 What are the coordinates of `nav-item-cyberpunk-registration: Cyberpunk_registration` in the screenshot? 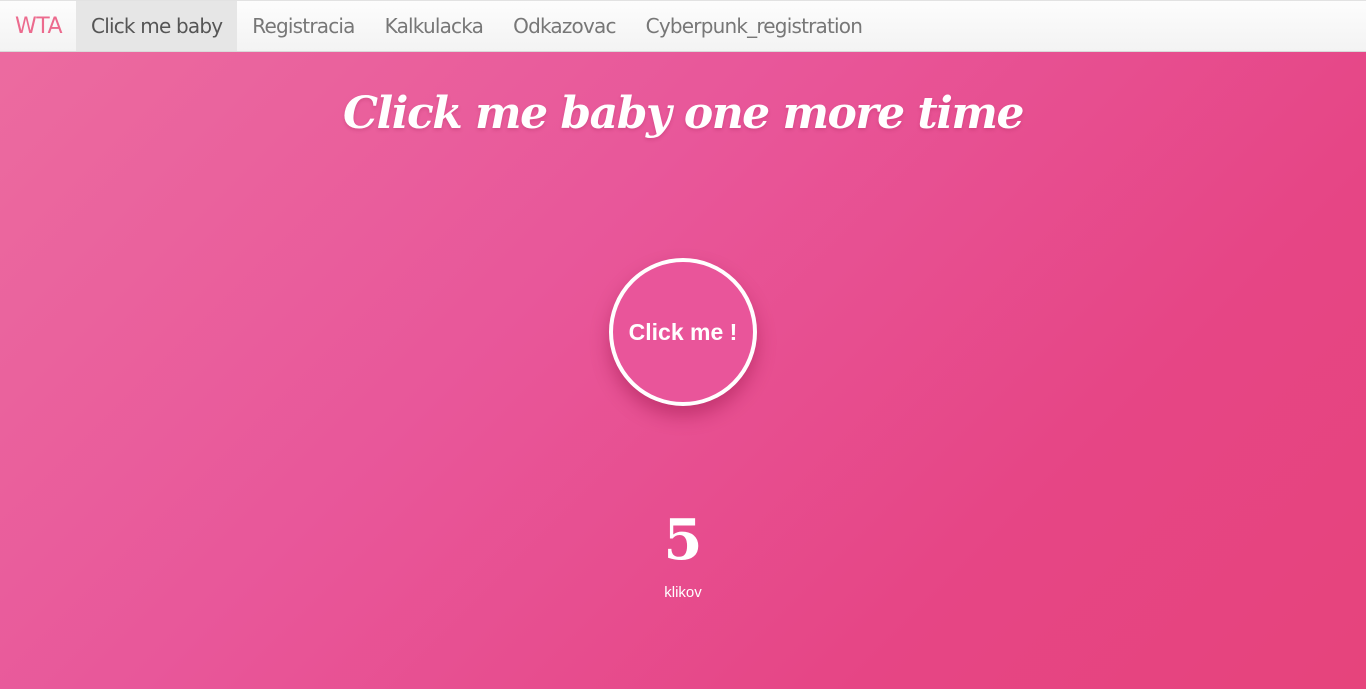 It's located at (754, 26).